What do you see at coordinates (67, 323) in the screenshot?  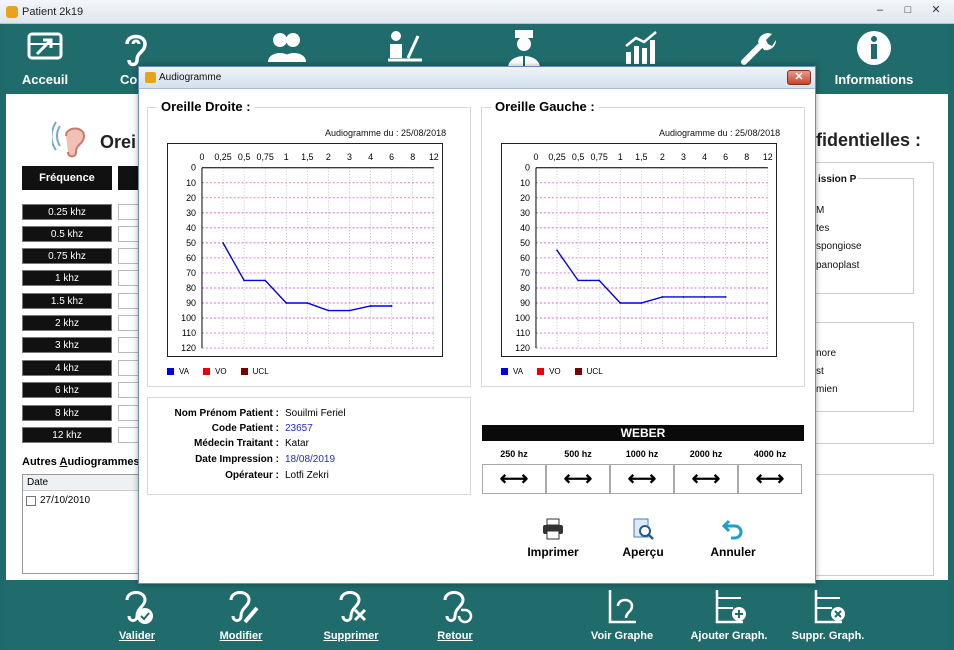 I see `frequency-label: 2 khz` at bounding box center [67, 323].